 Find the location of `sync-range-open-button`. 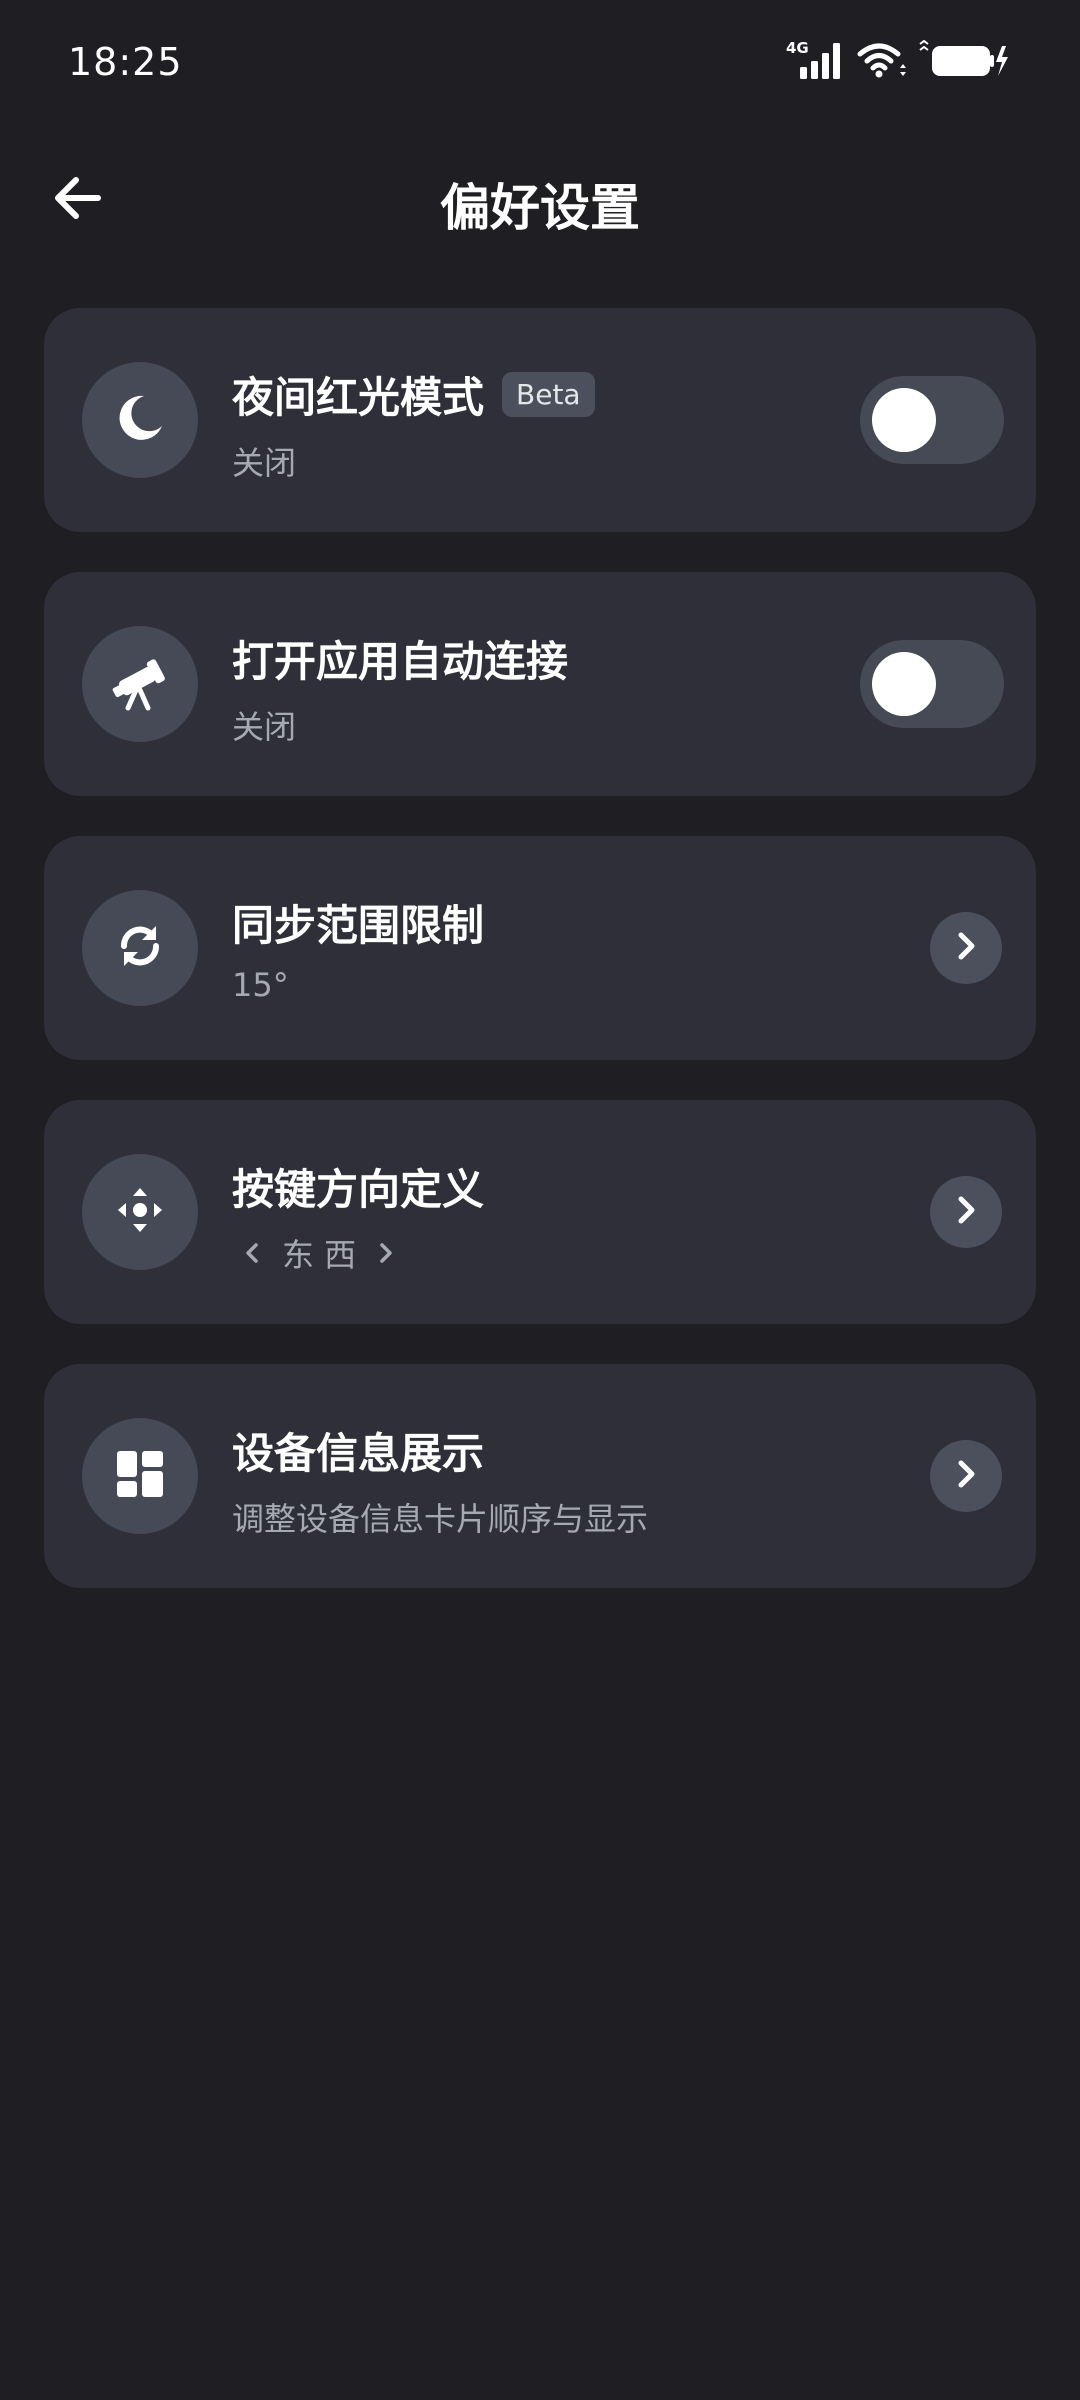

sync-range-open-button is located at coordinates (966, 948).